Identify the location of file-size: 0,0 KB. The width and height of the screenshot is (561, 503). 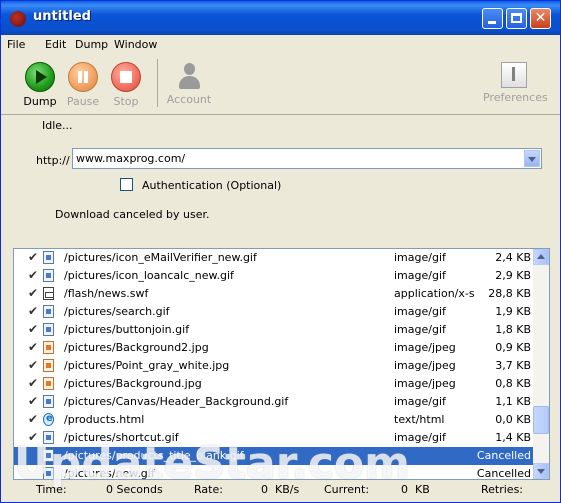
(513, 419).